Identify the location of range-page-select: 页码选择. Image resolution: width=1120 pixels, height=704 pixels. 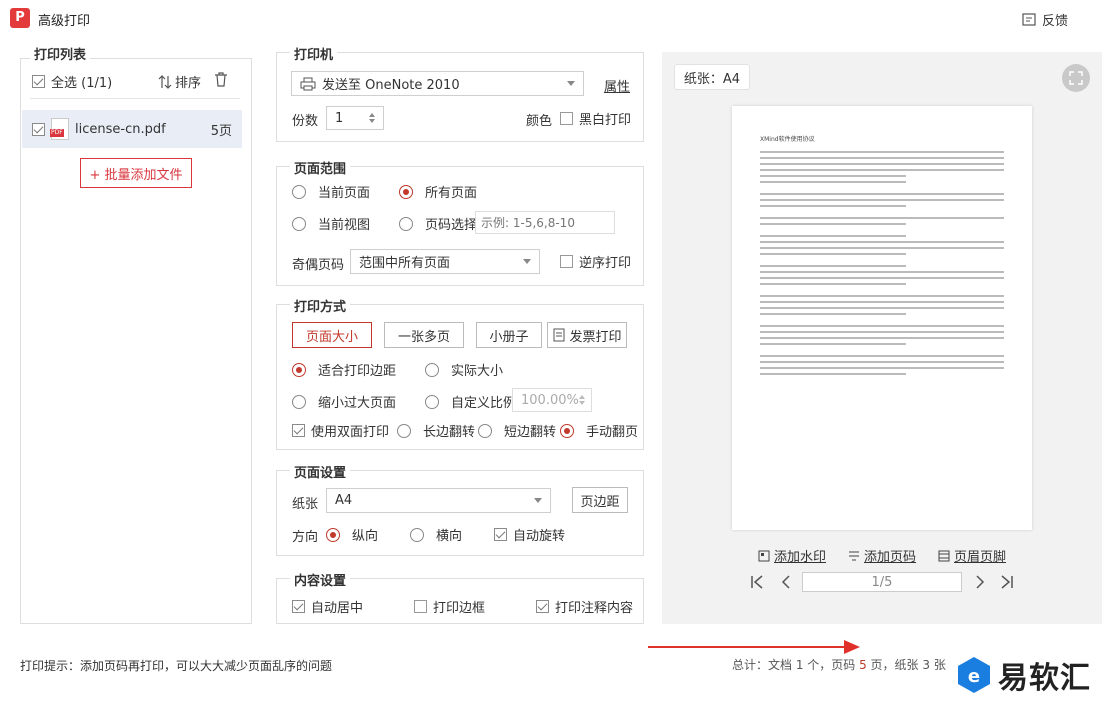
(438, 223).